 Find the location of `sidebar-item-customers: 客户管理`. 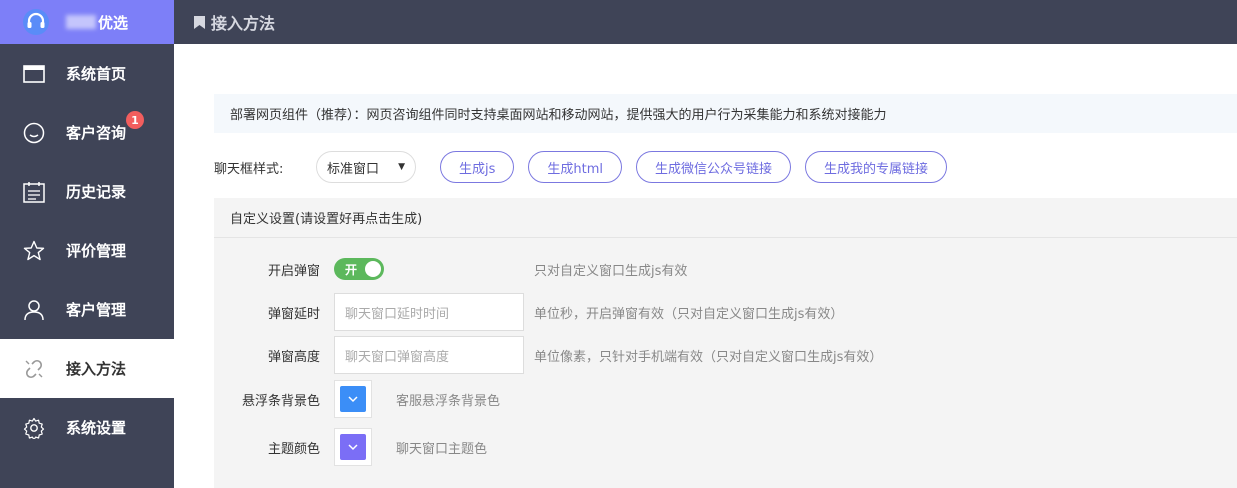

sidebar-item-customers: 客户管理 is located at coordinates (87, 309).